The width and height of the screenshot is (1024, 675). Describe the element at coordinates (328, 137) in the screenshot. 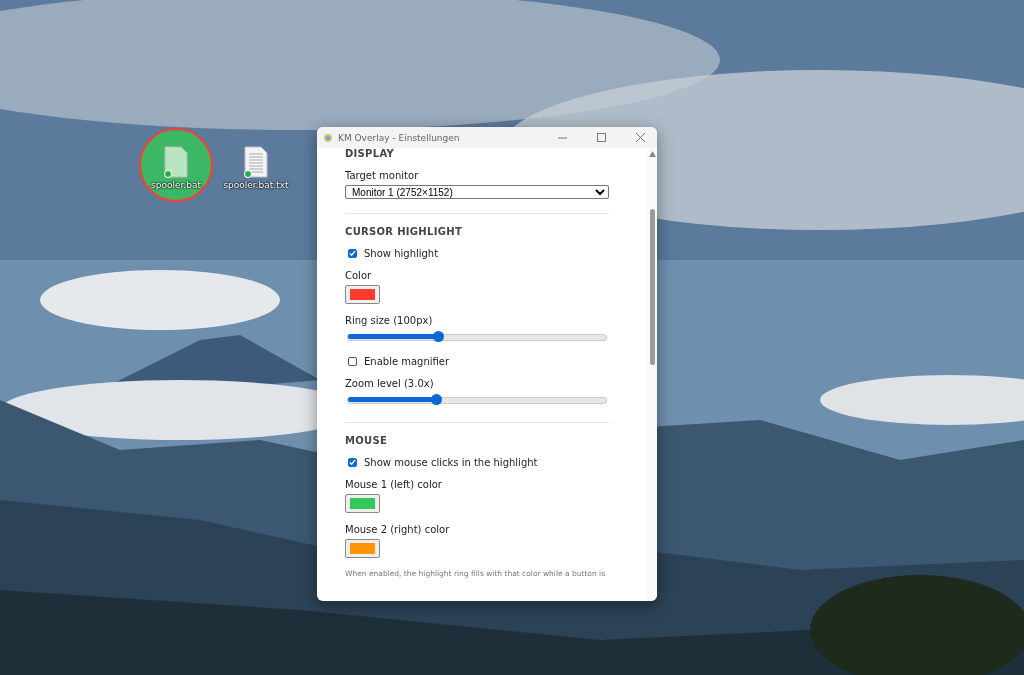

I see `app-icon` at that location.